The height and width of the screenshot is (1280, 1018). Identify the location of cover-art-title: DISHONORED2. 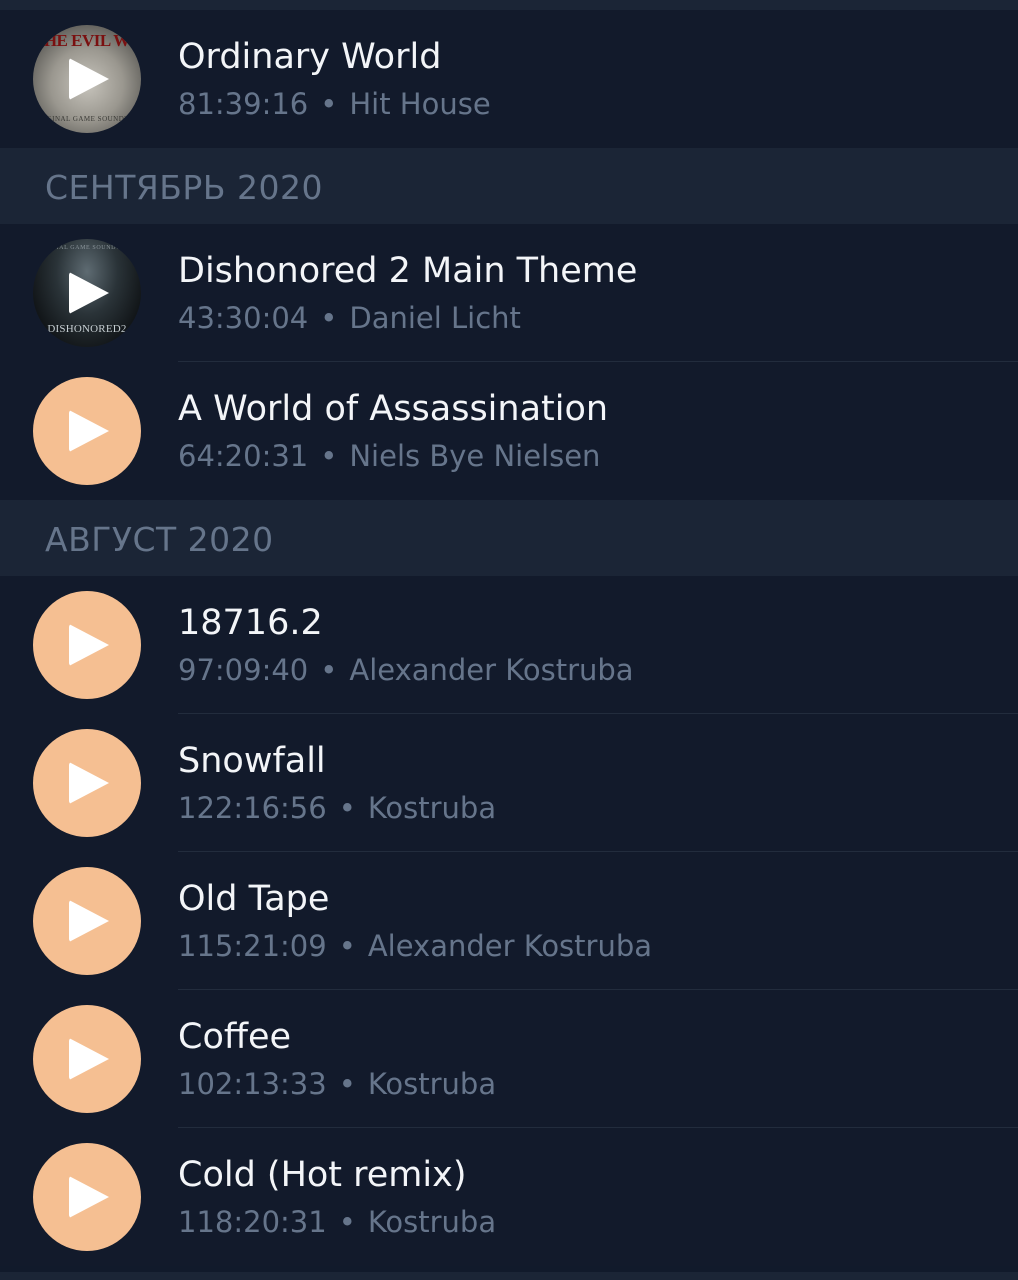
(87, 329).